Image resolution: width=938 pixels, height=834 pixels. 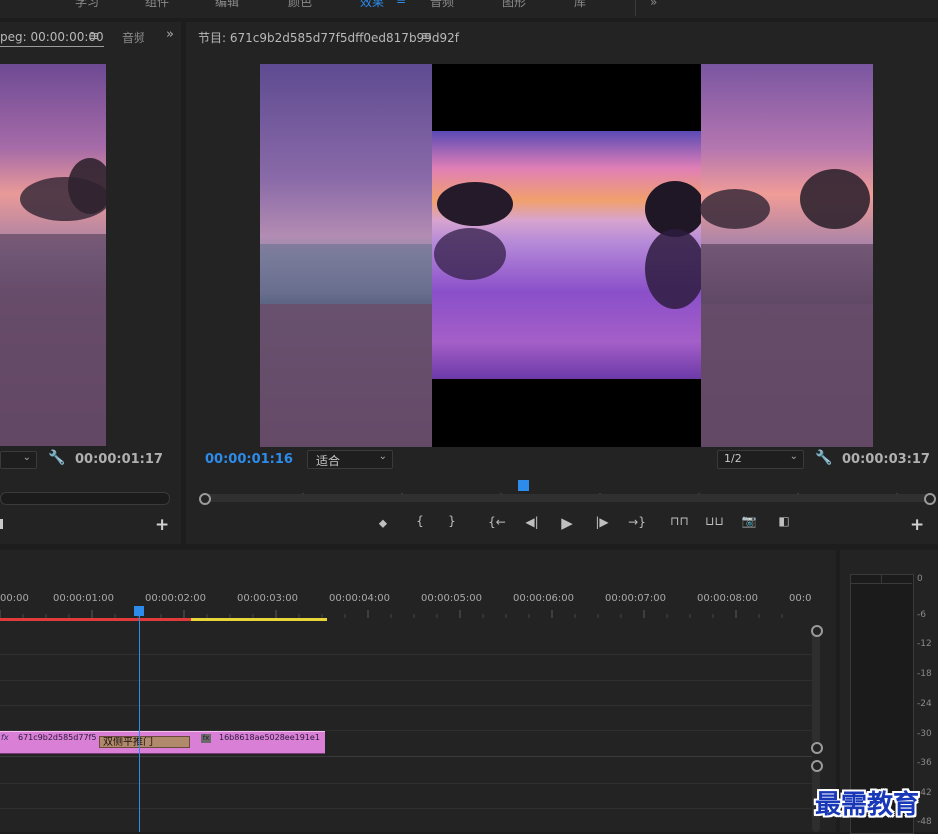 What do you see at coordinates (532, 522) in the screenshot?
I see `step-back-icon: ◀|` at bounding box center [532, 522].